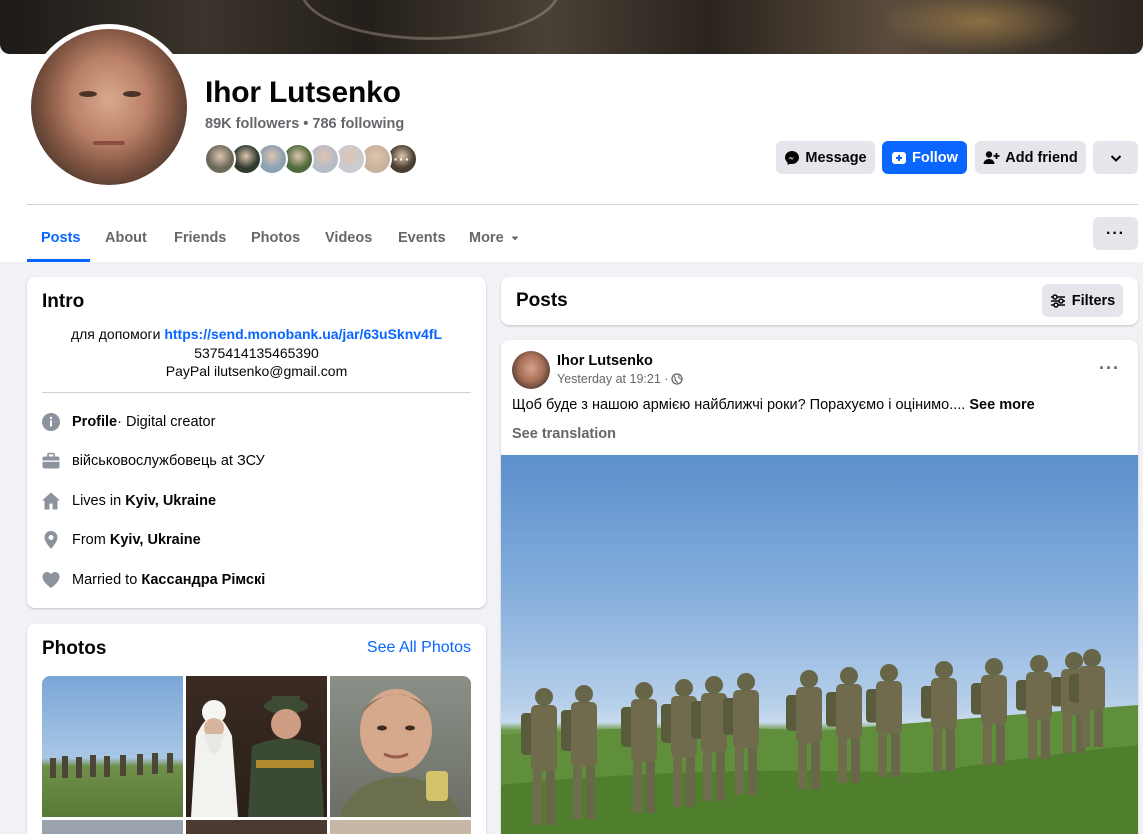 This screenshot has width=1143, height=834. I want to click on profile-type-value: · Digital creator, so click(166, 422).